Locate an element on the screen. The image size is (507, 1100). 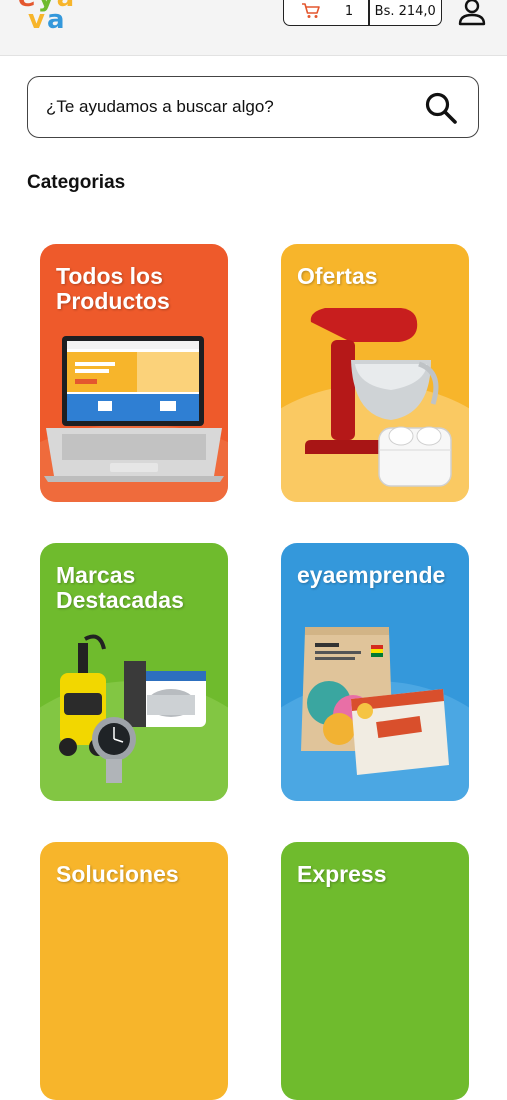
category-label: Express is located at coordinates (342, 874).